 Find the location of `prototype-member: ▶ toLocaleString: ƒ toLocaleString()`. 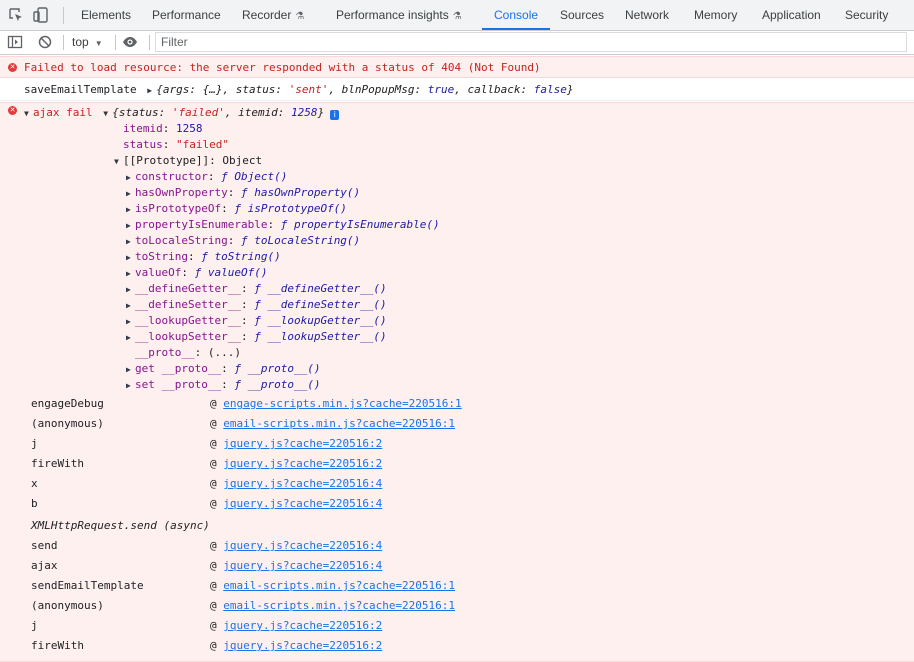

prototype-member: ▶ toLocaleString: ƒ toLocaleString() is located at coordinates (243, 241).